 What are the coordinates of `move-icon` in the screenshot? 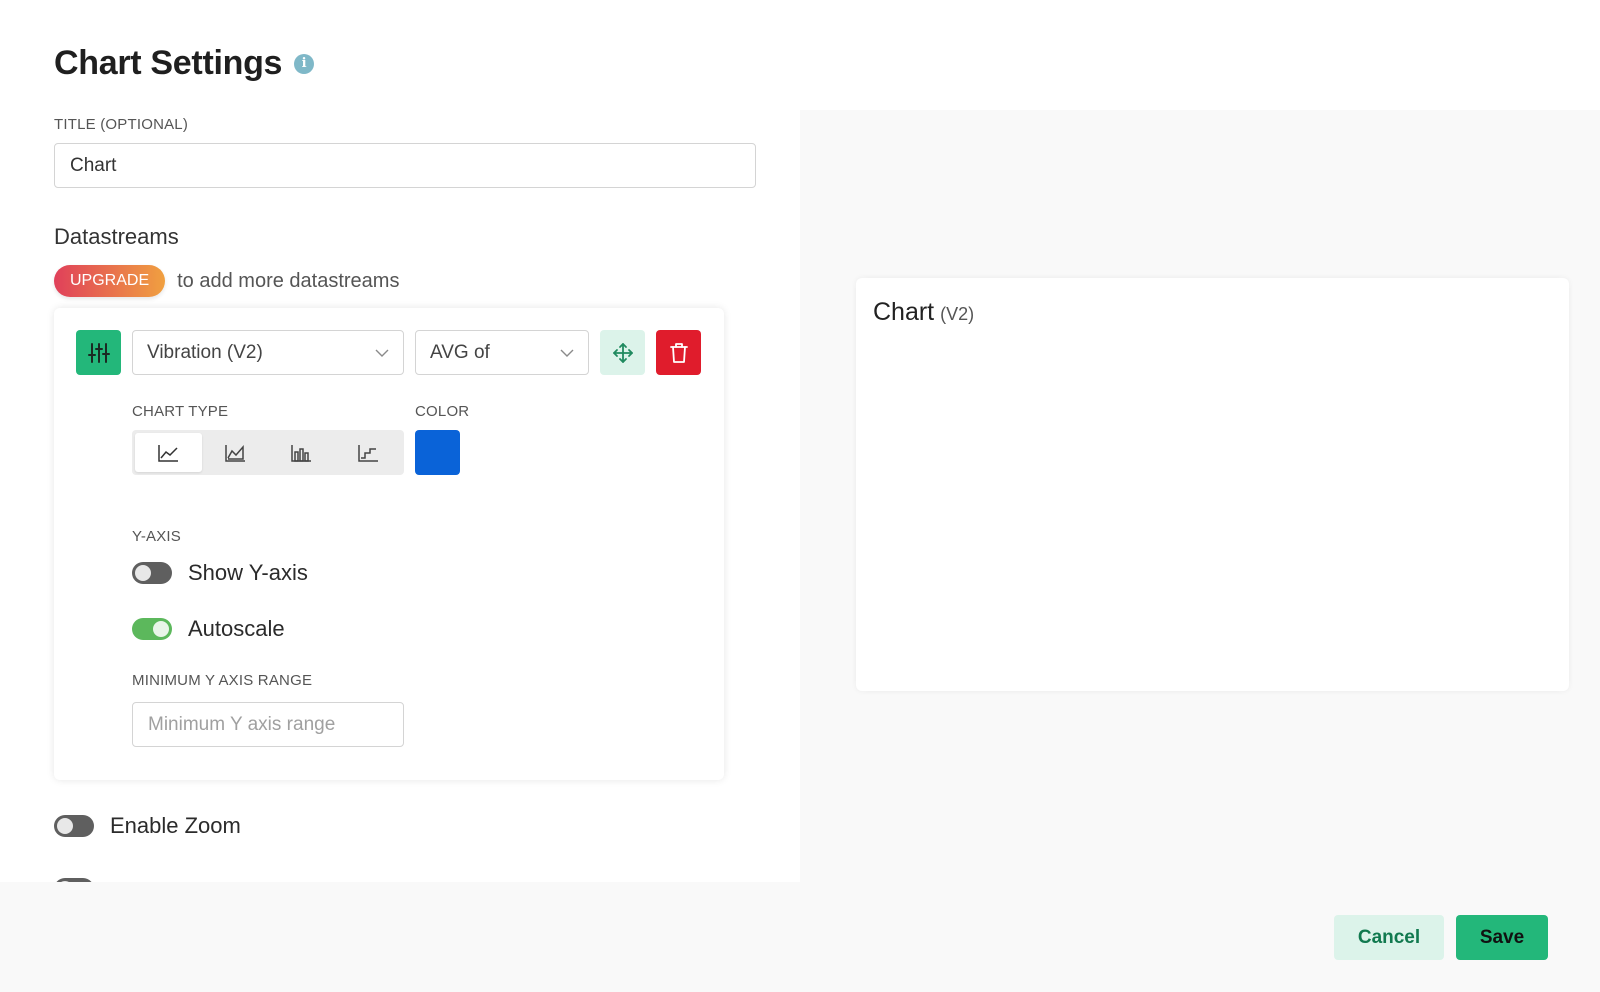 It's located at (622, 352).